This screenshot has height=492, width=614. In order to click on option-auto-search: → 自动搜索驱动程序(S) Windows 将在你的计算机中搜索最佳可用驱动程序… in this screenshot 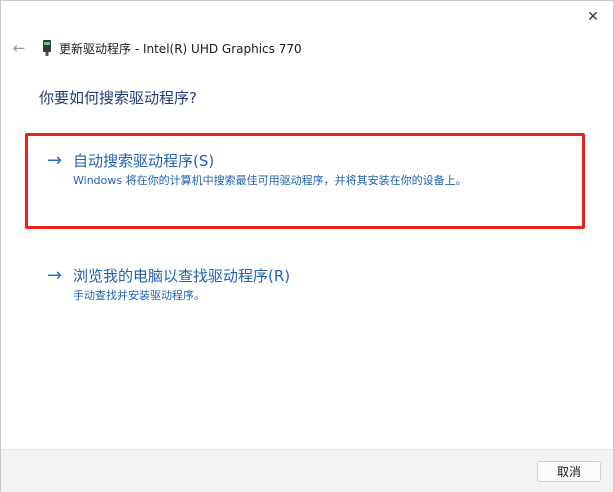, I will do `click(257, 170)`.